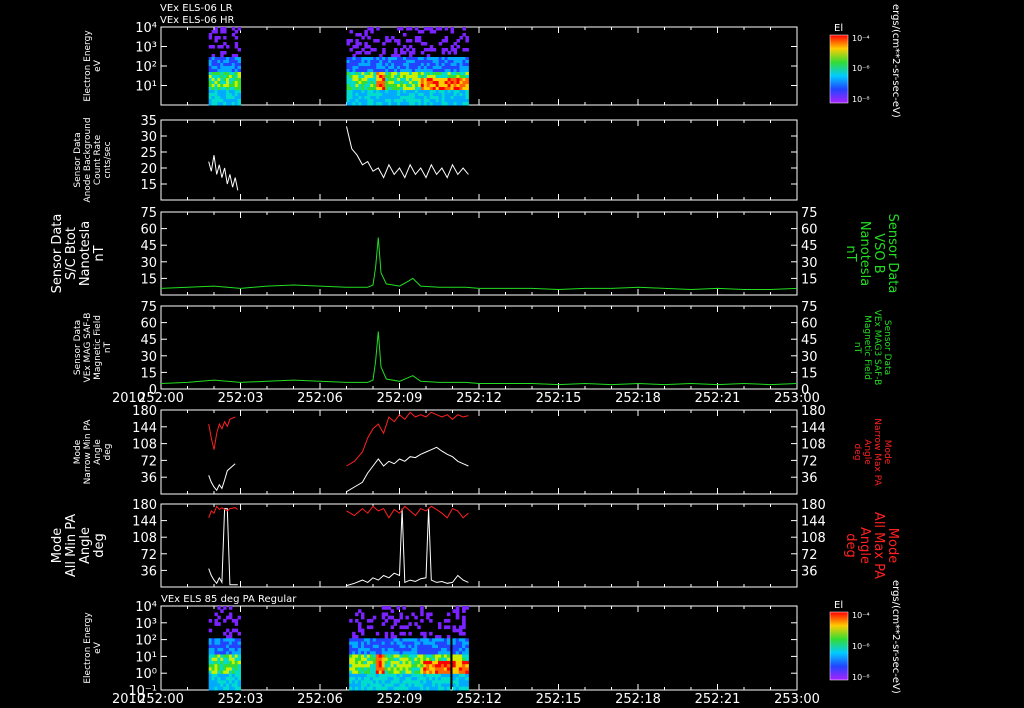 The width and height of the screenshot is (1024, 708). Describe the element at coordinates (222, 433) in the screenshot. I see `series-line-red` at that location.